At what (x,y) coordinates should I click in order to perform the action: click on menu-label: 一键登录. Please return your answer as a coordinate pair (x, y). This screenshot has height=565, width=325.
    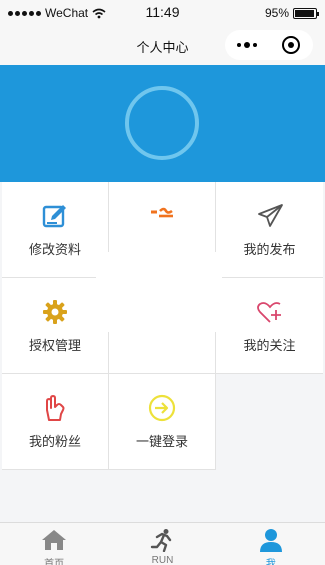
    Looking at the image, I should click on (161, 441).